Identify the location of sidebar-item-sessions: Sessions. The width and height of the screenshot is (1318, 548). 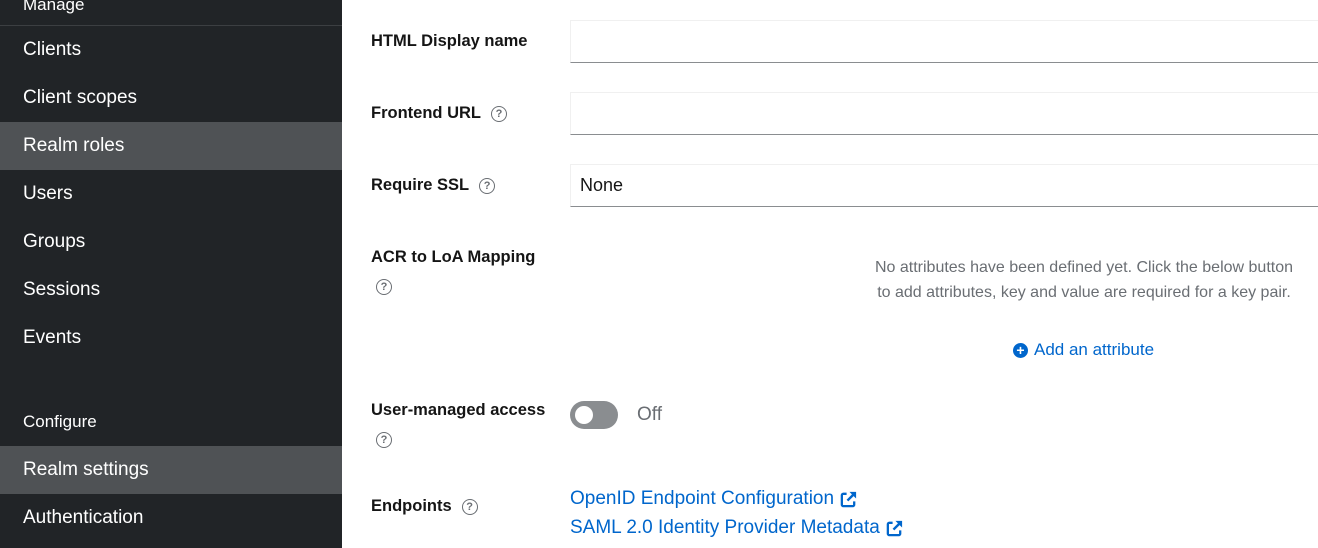
(171, 290).